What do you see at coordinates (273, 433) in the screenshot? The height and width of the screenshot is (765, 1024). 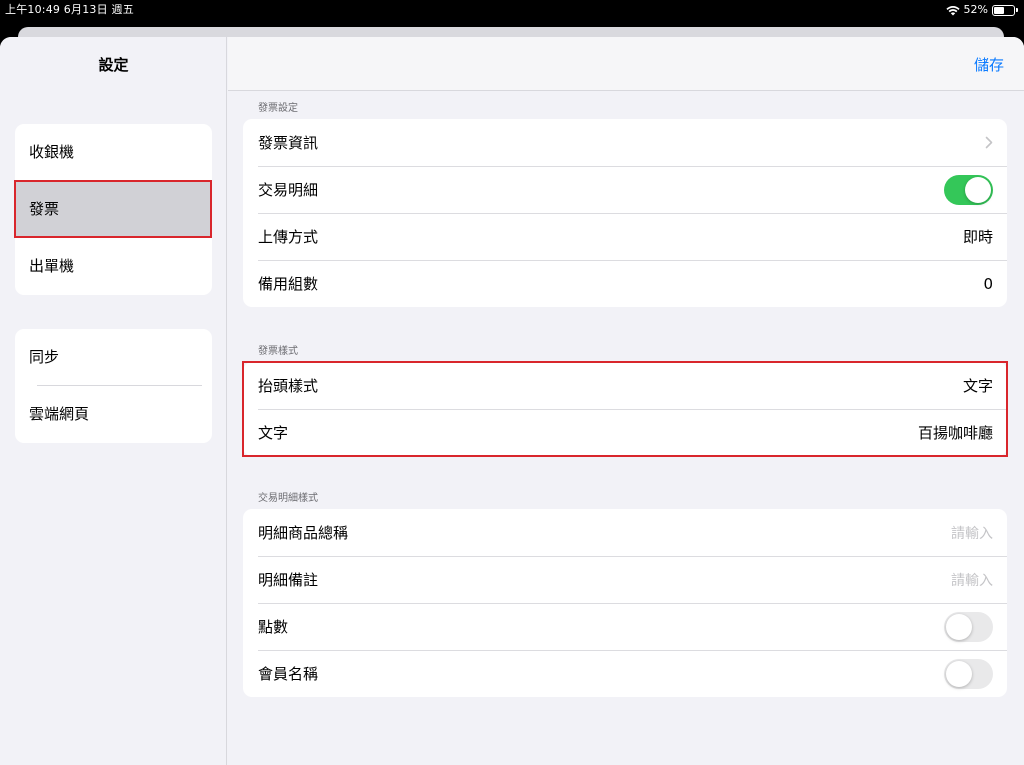 I see `row-label: 文字` at bounding box center [273, 433].